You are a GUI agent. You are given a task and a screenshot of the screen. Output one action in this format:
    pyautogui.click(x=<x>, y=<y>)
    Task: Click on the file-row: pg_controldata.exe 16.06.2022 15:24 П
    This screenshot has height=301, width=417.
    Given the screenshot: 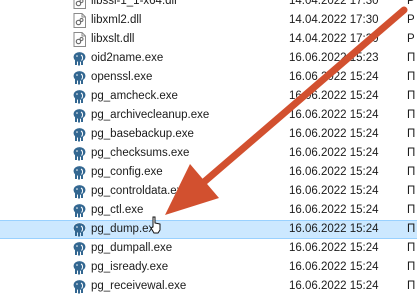 What is the action you would take?
    pyautogui.click(x=208, y=191)
    